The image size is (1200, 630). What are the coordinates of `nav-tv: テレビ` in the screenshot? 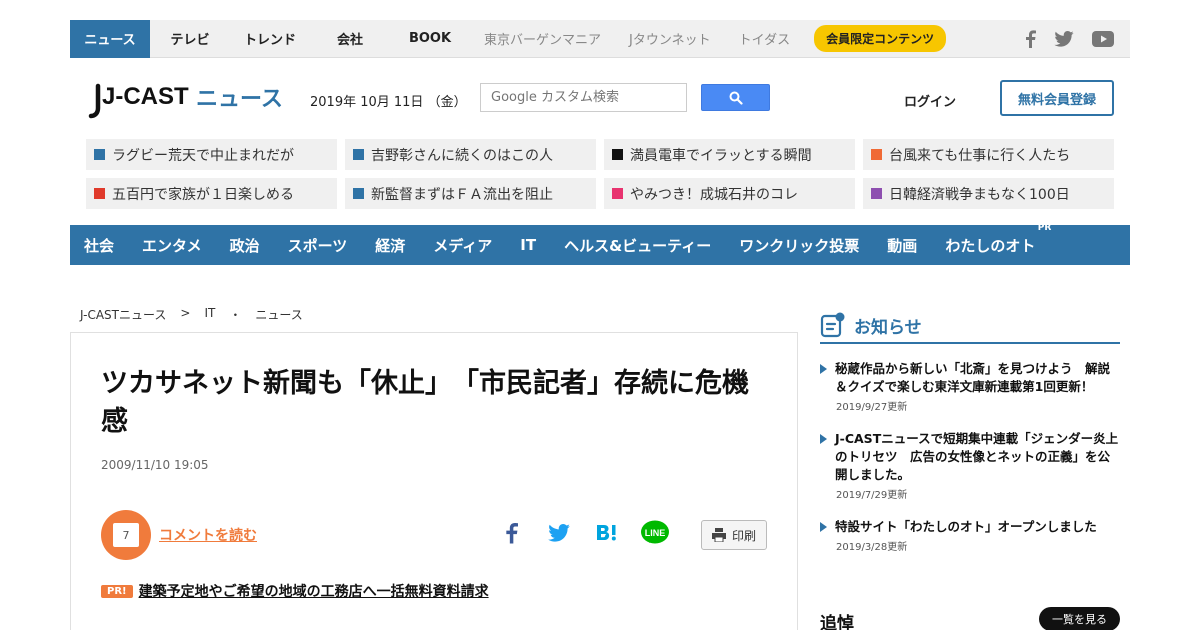 It's located at (190, 39).